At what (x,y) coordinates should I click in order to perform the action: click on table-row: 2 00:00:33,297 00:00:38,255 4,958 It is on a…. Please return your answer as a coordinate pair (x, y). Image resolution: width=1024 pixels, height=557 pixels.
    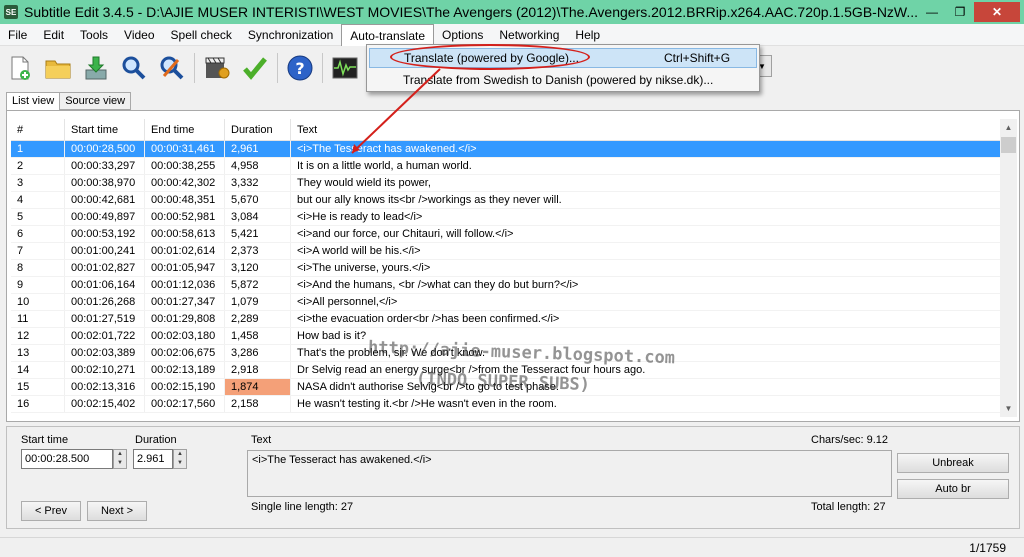
    Looking at the image, I should click on (506, 166).